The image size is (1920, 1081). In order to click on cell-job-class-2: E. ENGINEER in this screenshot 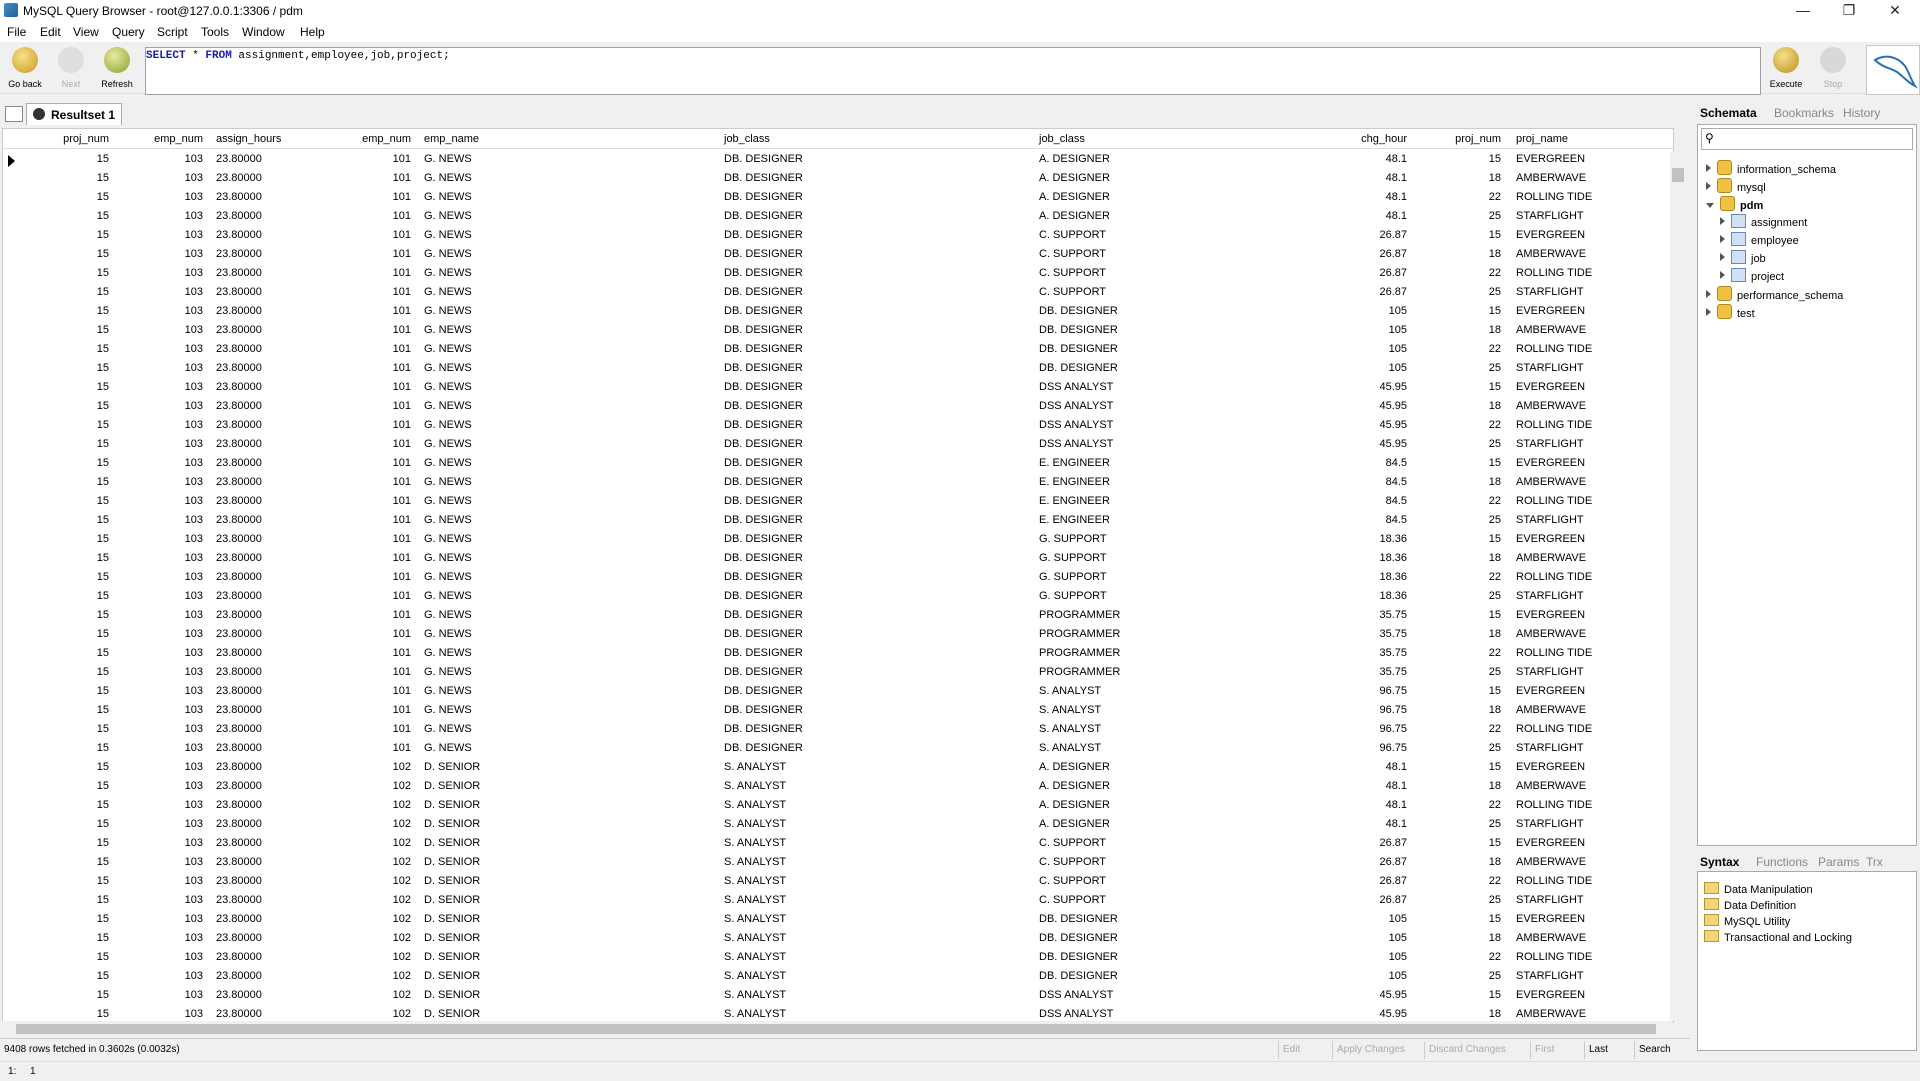, I will do `click(1074, 463)`.